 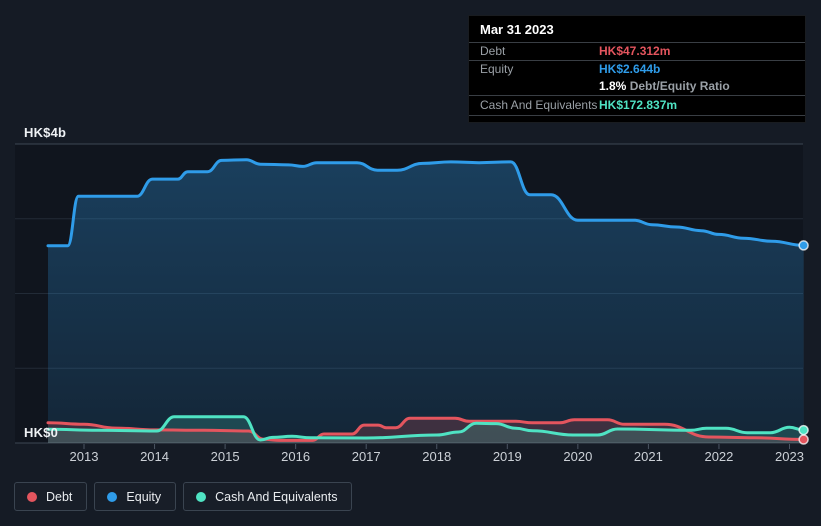 I want to click on chart-legend: Debt Equity Cash And Equivalents, so click(x=183, y=496).